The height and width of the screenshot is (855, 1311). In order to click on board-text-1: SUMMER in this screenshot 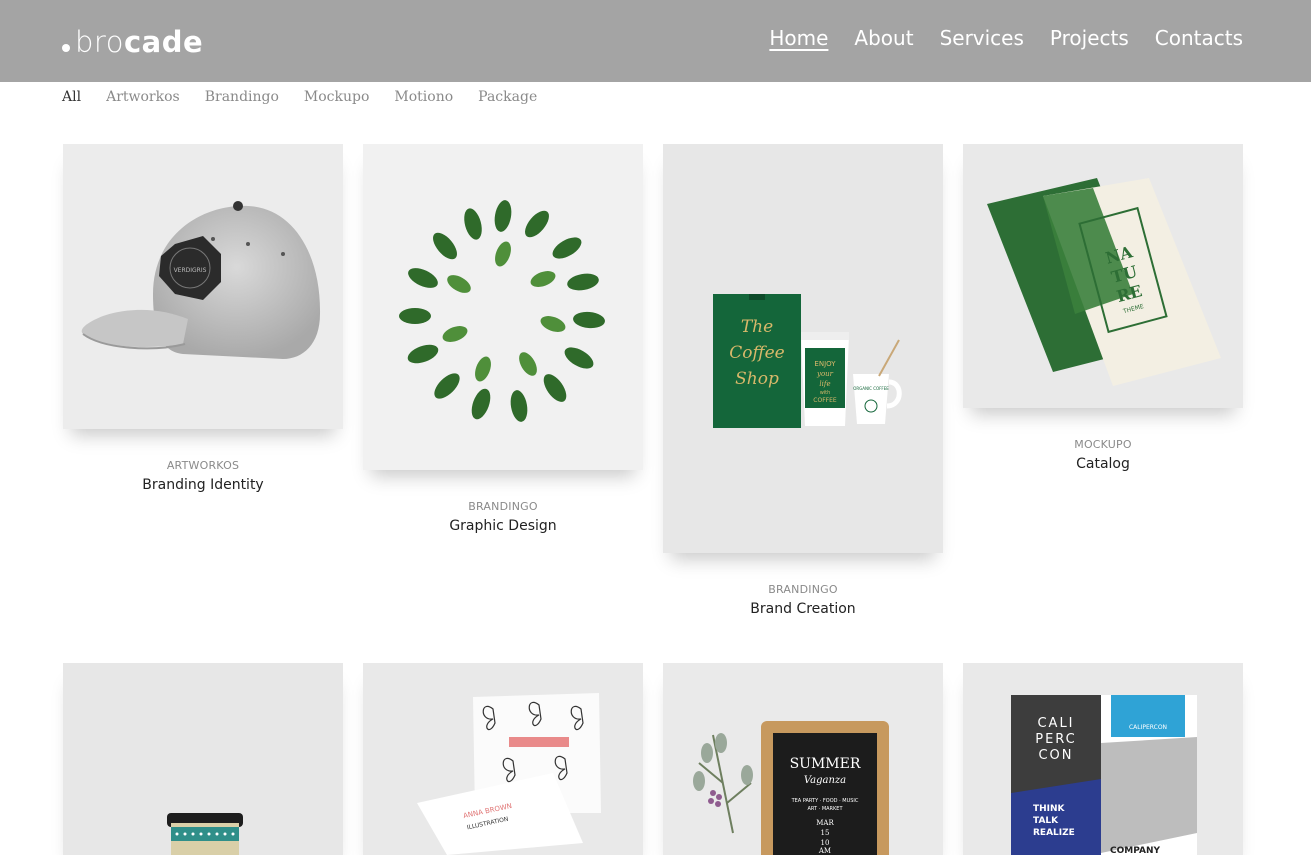, I will do `click(825, 764)`.